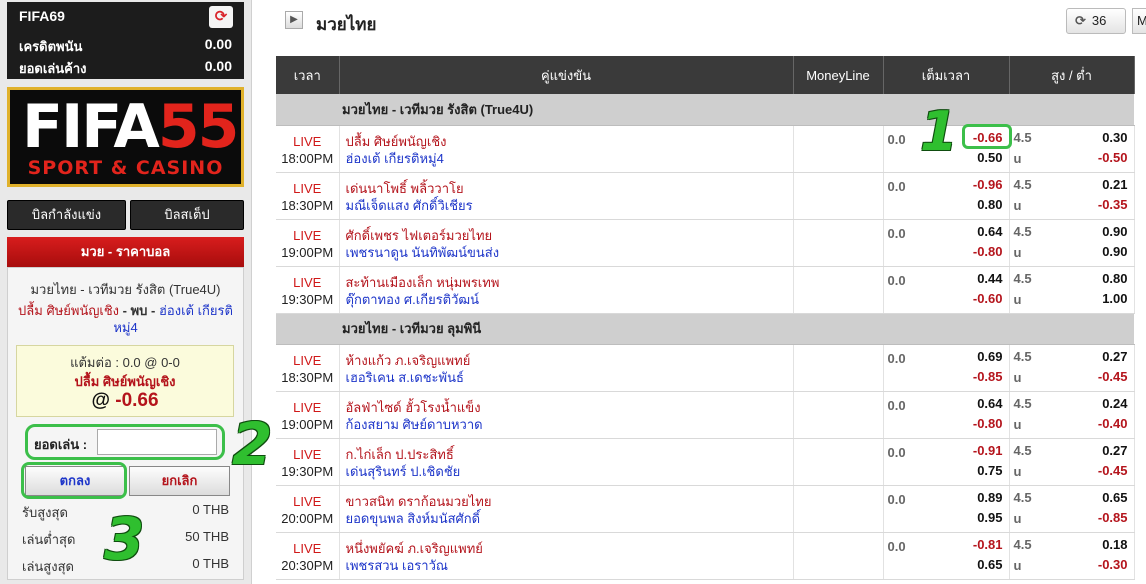 Image resolution: width=1146 pixels, height=584 pixels. What do you see at coordinates (946, 509) in the screenshot?
I see `fulltime-cell: 0.0 0.89 0.95` at bounding box center [946, 509].